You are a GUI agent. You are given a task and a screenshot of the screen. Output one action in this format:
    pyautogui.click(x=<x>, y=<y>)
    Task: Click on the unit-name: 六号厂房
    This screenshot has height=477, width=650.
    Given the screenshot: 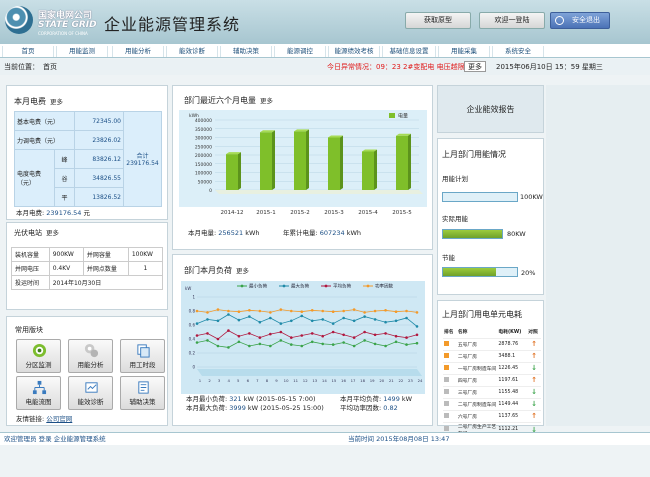 What is the action you would take?
    pyautogui.click(x=477, y=416)
    